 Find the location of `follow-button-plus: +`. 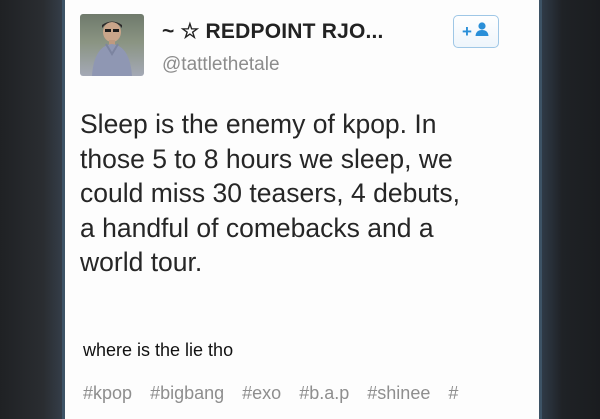

follow-button-plus: + is located at coordinates (467, 31).